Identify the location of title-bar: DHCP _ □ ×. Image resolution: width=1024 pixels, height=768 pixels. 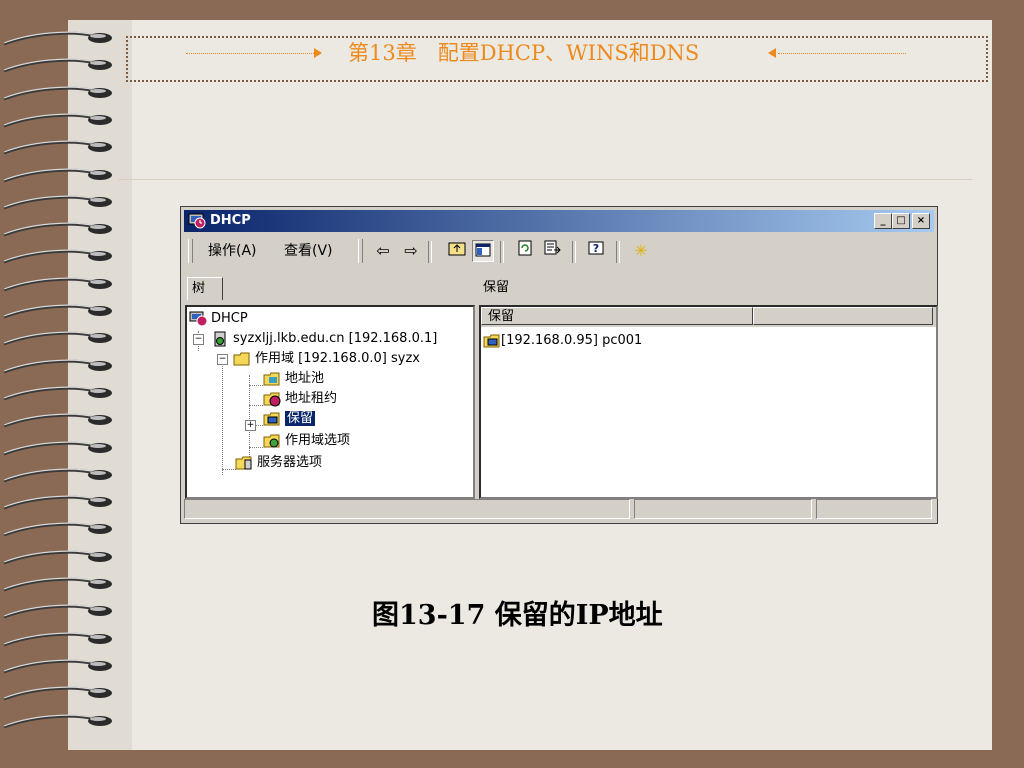
(559, 221).